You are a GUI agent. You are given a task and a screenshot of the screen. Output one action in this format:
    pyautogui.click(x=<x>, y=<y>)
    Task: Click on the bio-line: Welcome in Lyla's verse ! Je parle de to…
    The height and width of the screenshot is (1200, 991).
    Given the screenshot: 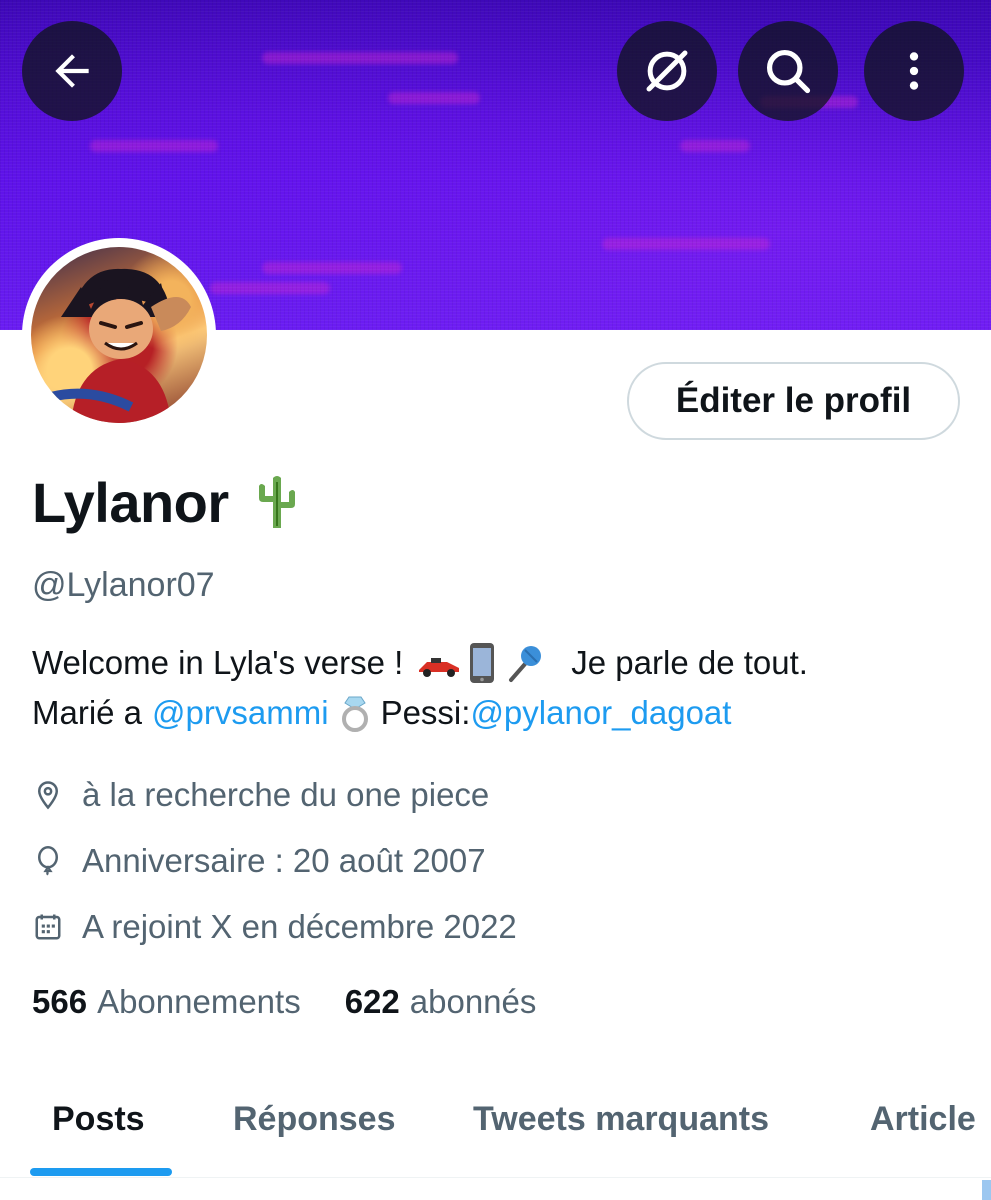 What is the action you would take?
    pyautogui.click(x=497, y=663)
    